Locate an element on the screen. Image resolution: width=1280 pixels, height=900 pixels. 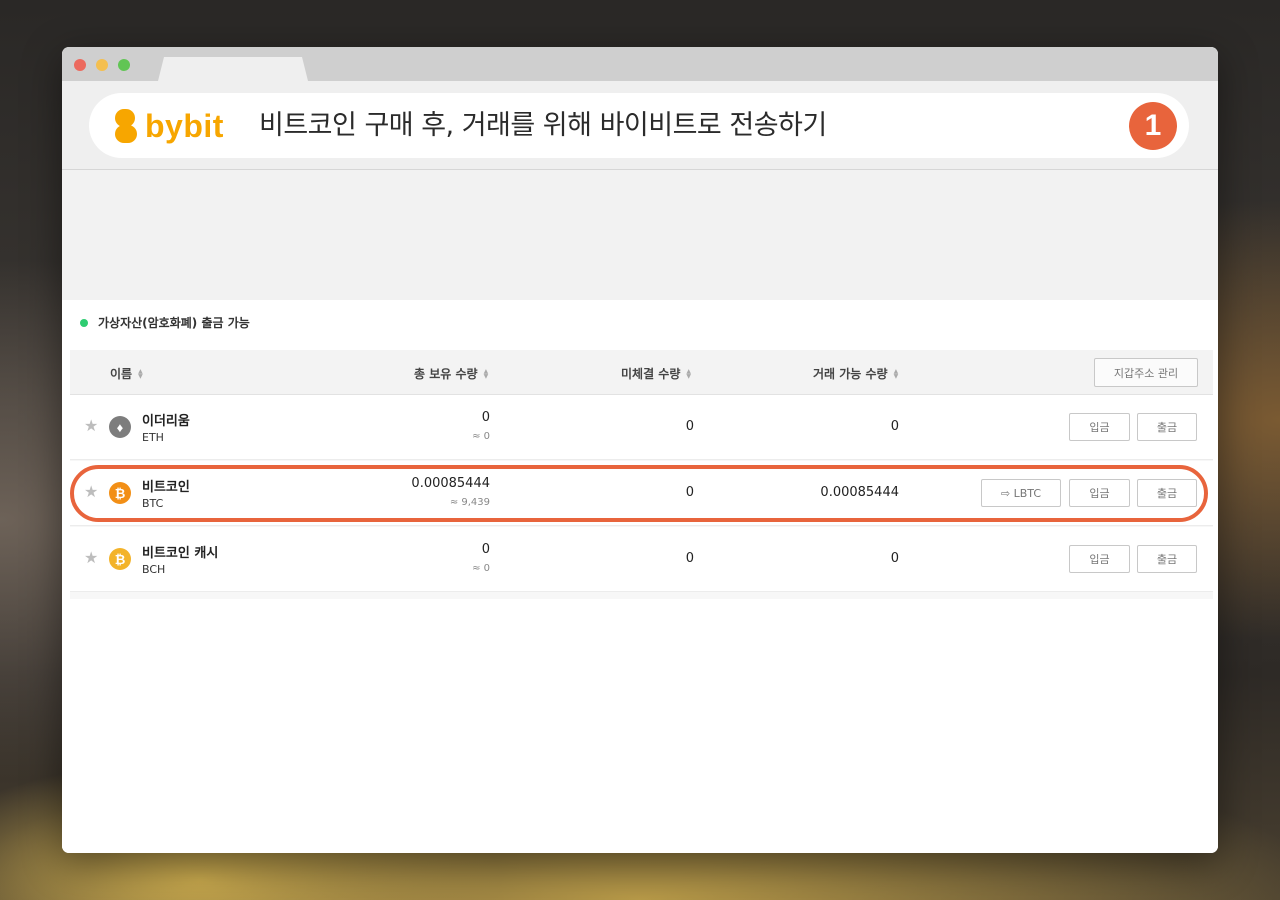
btc-row-highlight is located at coordinates (639, 493).